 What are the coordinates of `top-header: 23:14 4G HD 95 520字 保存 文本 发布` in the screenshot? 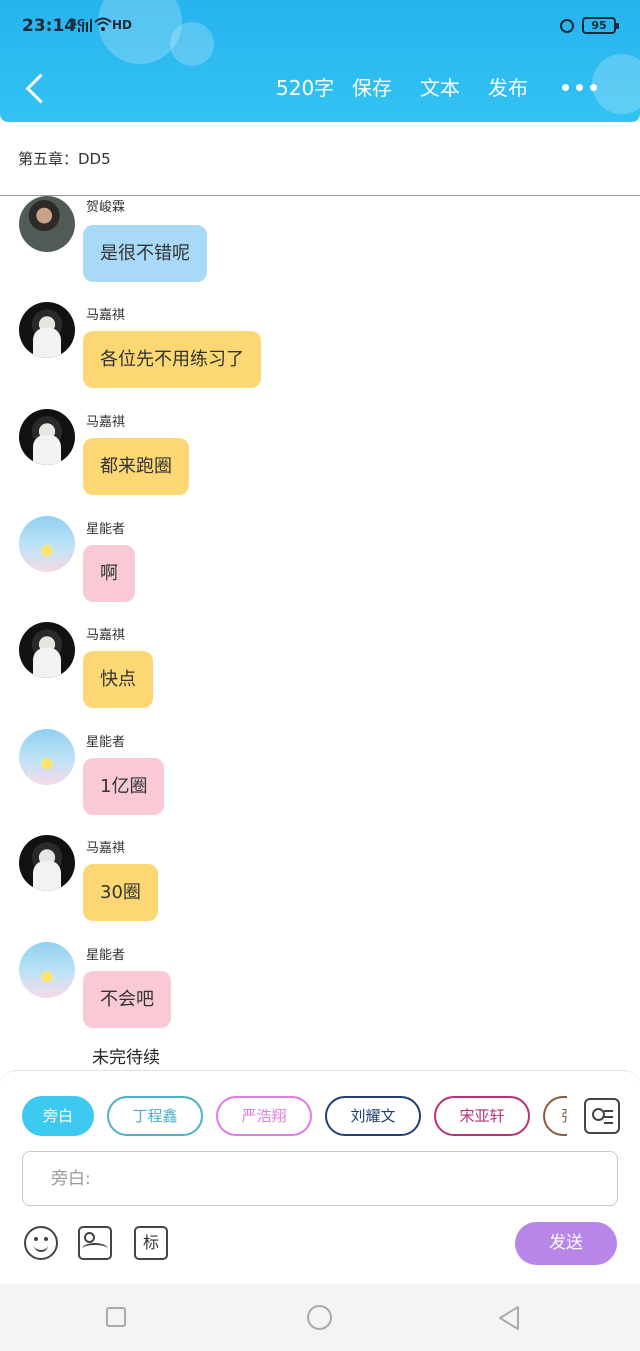 It's located at (320, 61).